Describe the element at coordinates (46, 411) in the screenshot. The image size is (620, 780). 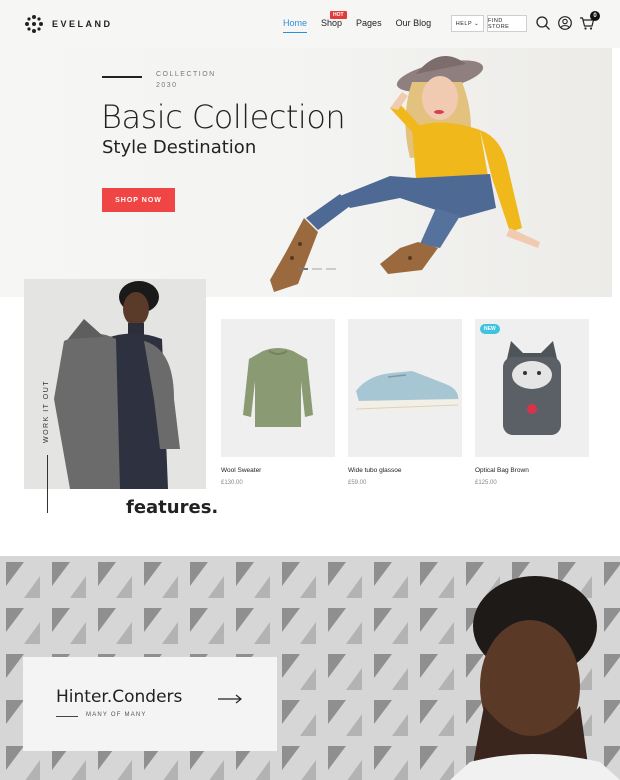
I see `work-it-out-label: WORK IT OUT` at that location.